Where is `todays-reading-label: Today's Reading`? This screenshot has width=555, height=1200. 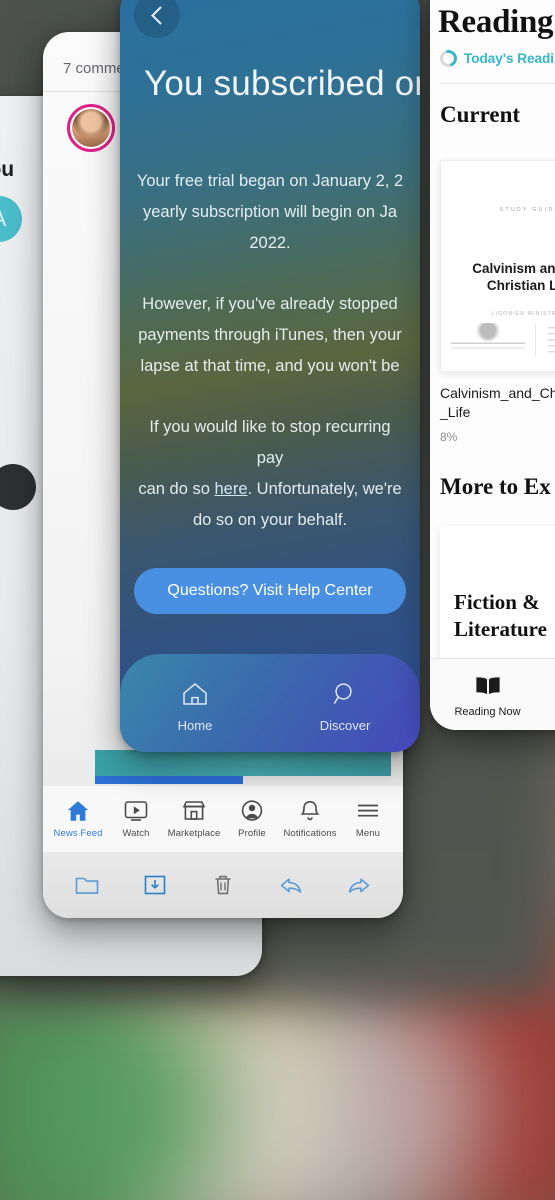
todays-reading-label: Today's Reading is located at coordinates (509, 58).